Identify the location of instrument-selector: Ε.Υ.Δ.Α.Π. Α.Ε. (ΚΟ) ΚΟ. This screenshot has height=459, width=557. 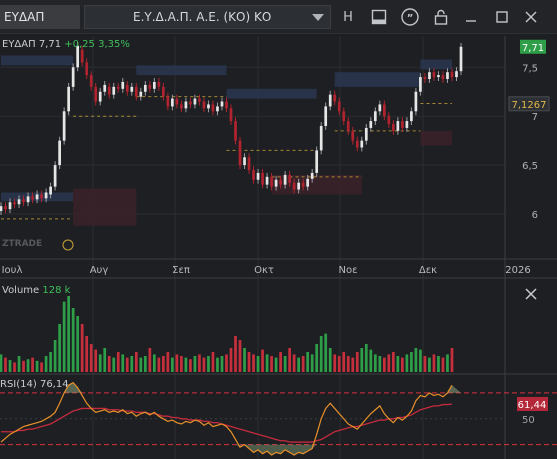
(207, 17).